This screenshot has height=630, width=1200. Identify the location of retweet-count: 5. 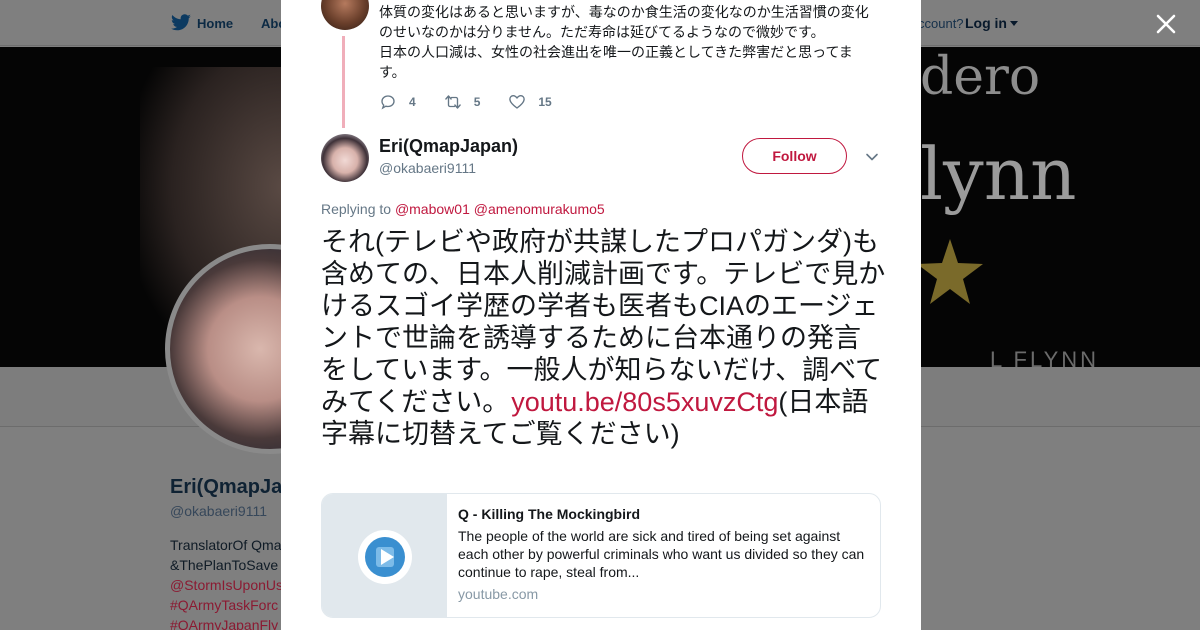
(477, 102).